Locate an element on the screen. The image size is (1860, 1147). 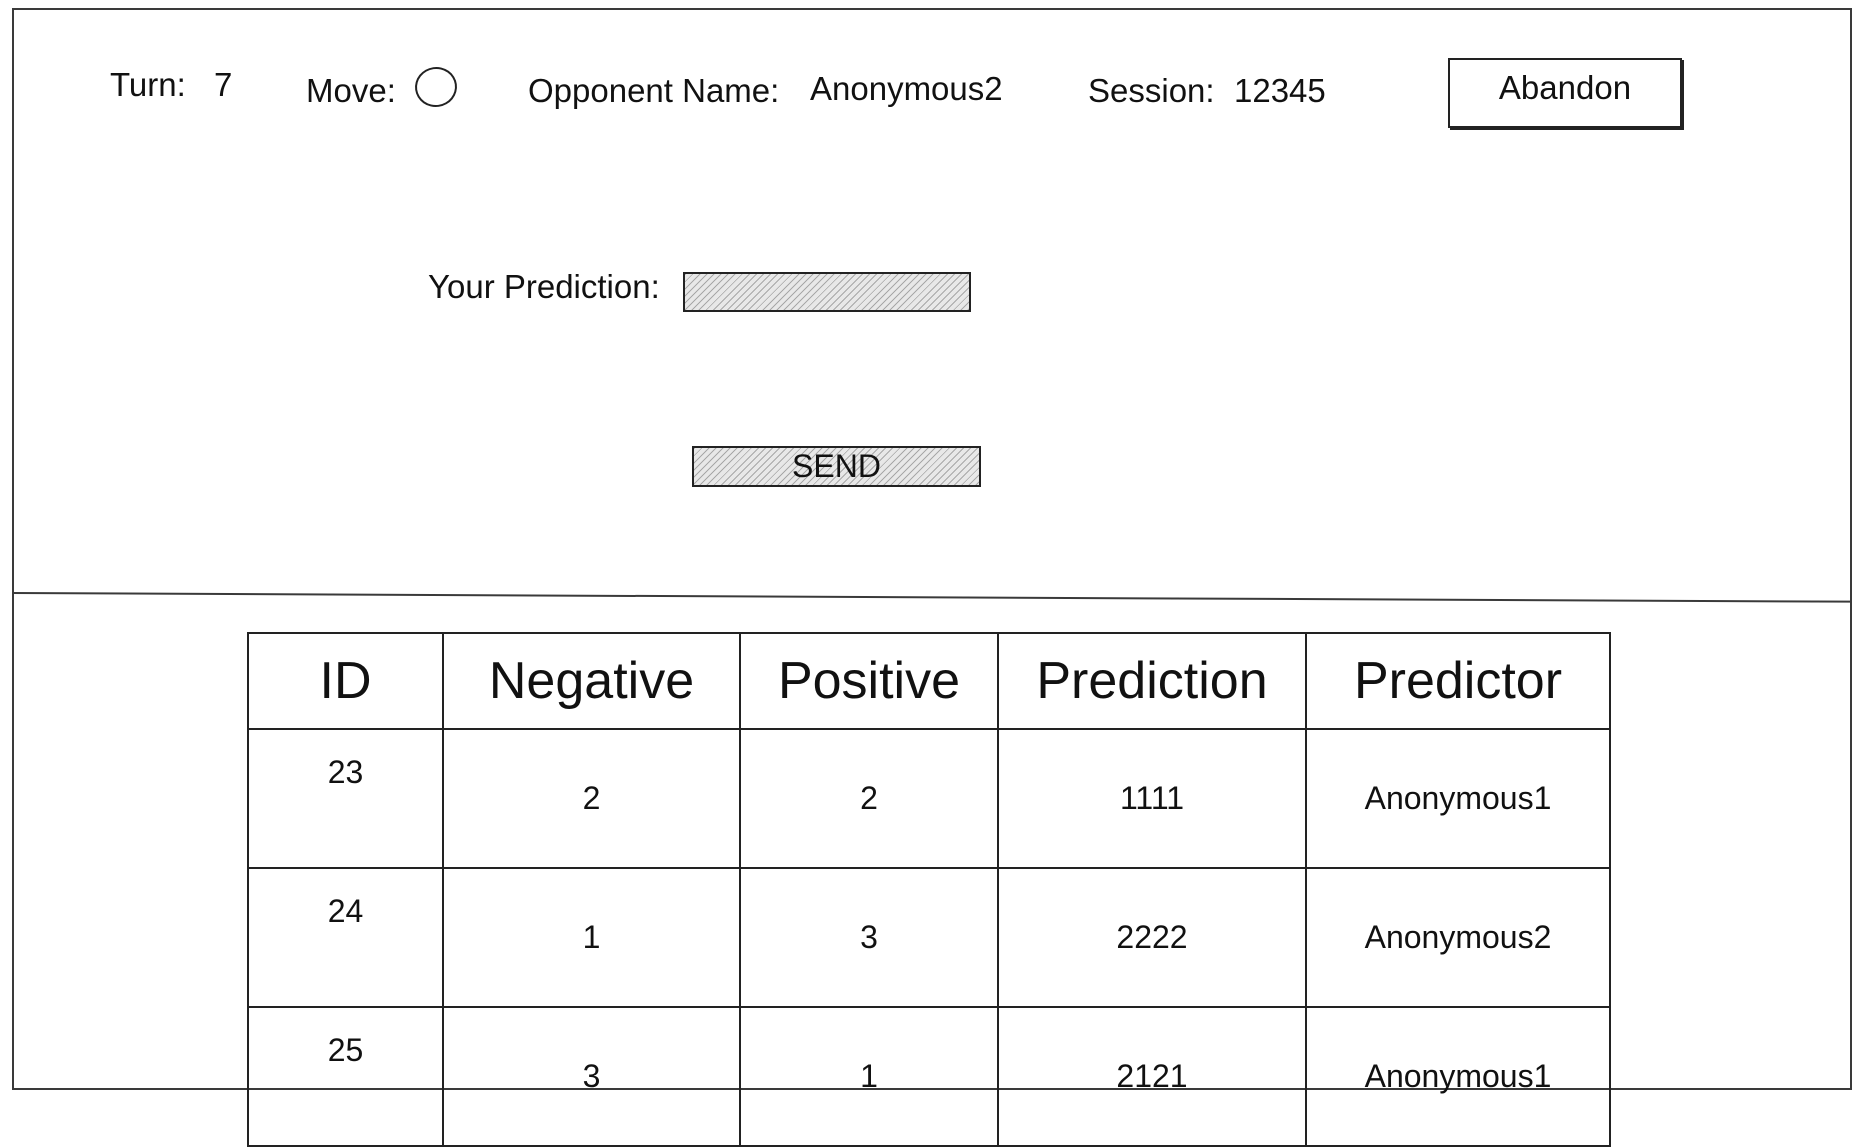
table-row: 24 1 3 2222 Anonymous2 is located at coordinates (929, 937).